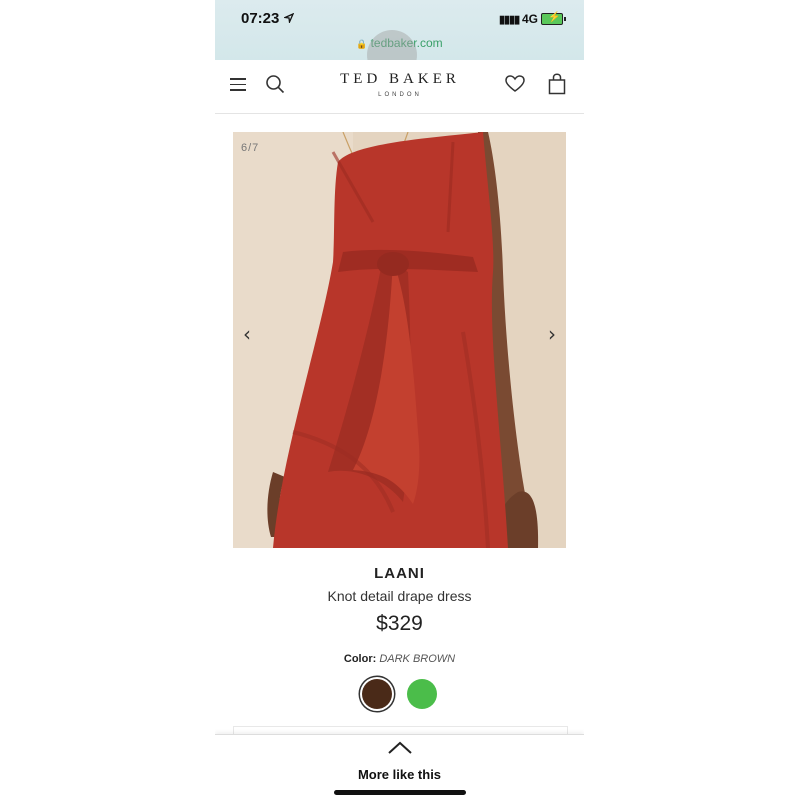 The width and height of the screenshot is (800, 800). I want to click on color-swatch-green, so click(422, 694).